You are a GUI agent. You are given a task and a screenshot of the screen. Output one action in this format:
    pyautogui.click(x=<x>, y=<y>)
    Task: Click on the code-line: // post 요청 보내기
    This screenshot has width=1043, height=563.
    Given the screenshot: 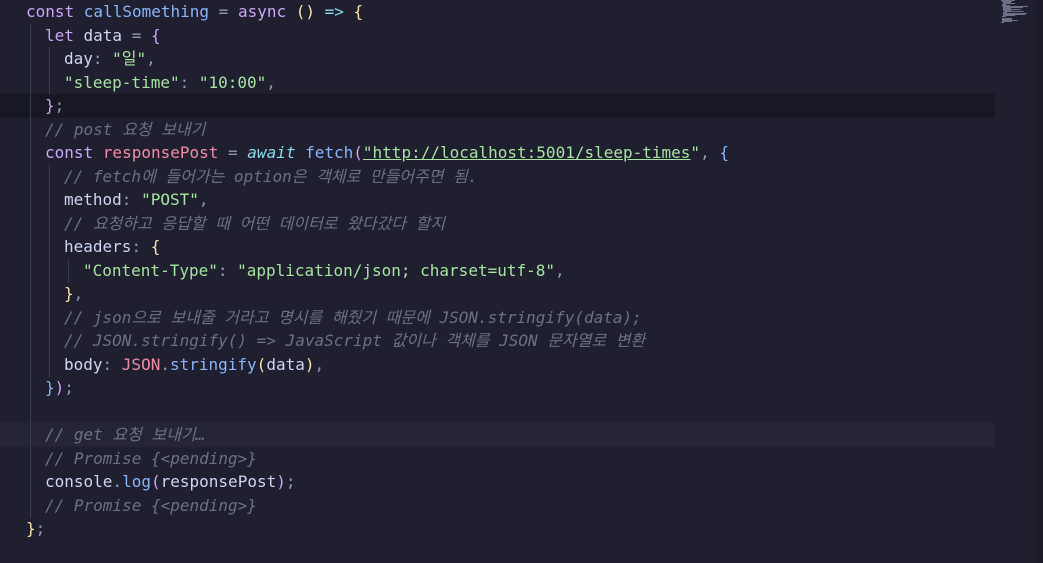 What is the action you would take?
    pyautogui.click(x=497, y=129)
    